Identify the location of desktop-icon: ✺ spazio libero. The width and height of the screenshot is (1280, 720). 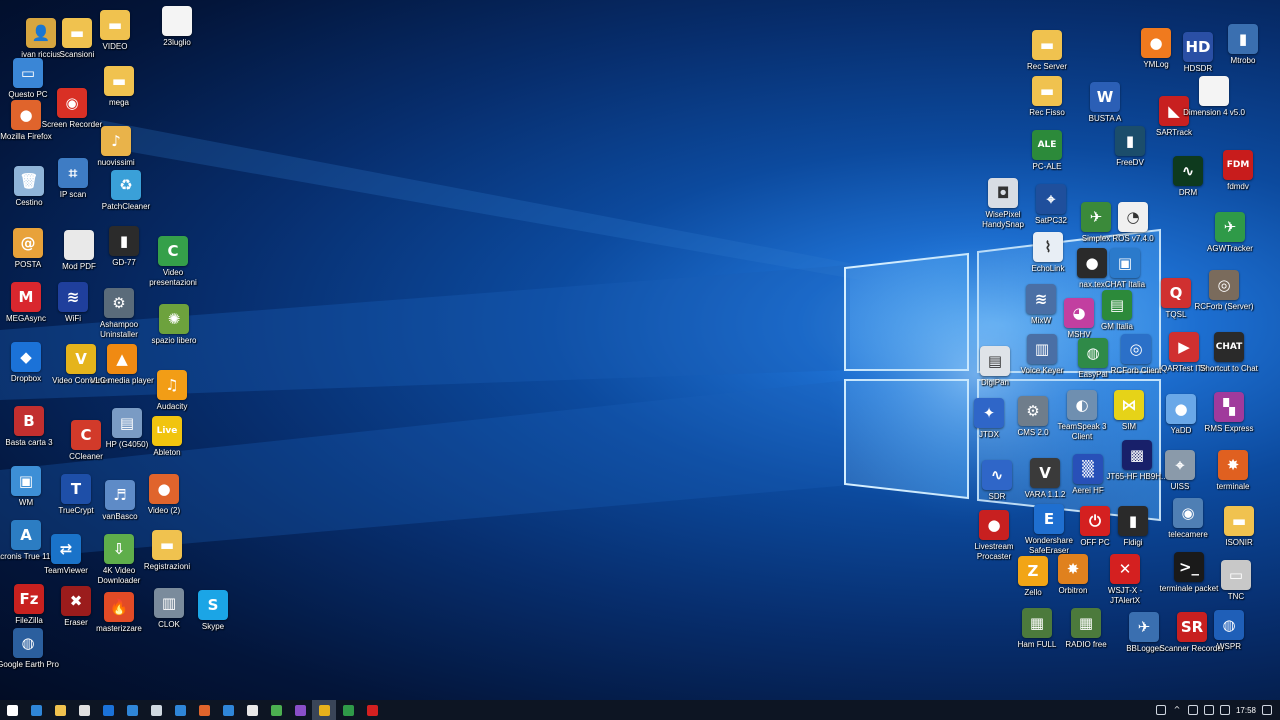
(174, 325).